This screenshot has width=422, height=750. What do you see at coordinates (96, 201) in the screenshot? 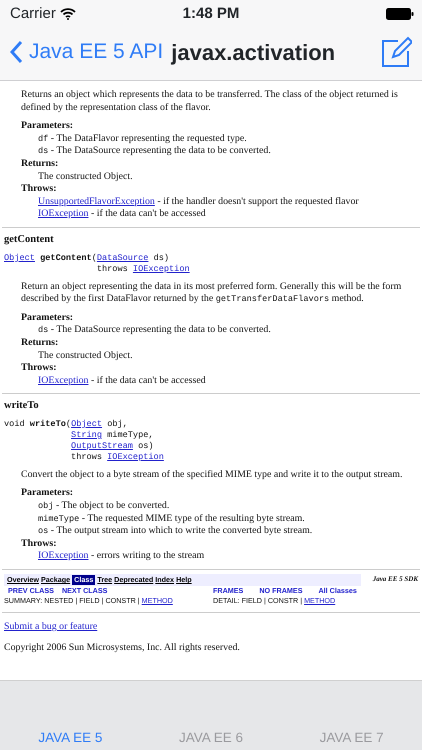
I see `code-link: UnsupportedFlavorException` at bounding box center [96, 201].